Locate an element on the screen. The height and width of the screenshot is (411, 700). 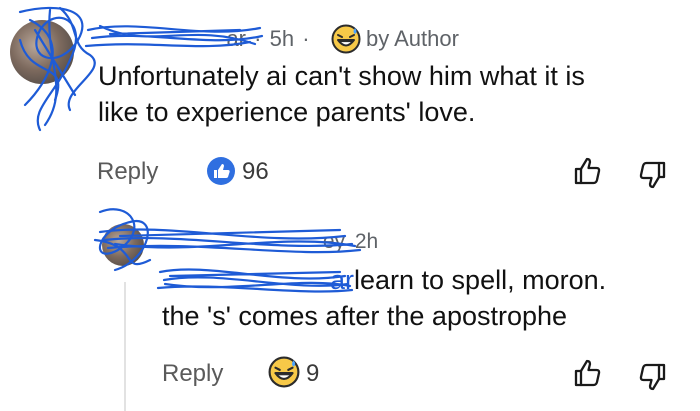
reaction-count: 96 is located at coordinates (255, 171).